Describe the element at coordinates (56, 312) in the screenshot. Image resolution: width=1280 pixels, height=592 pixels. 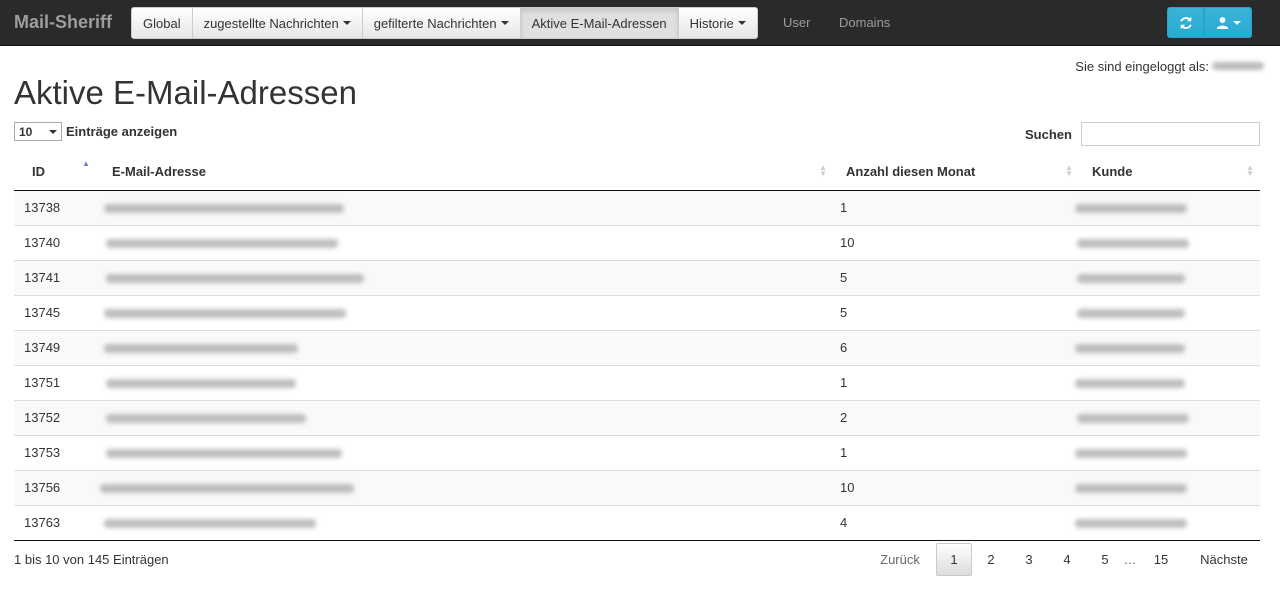
I see `cell-id: 13745` at that location.